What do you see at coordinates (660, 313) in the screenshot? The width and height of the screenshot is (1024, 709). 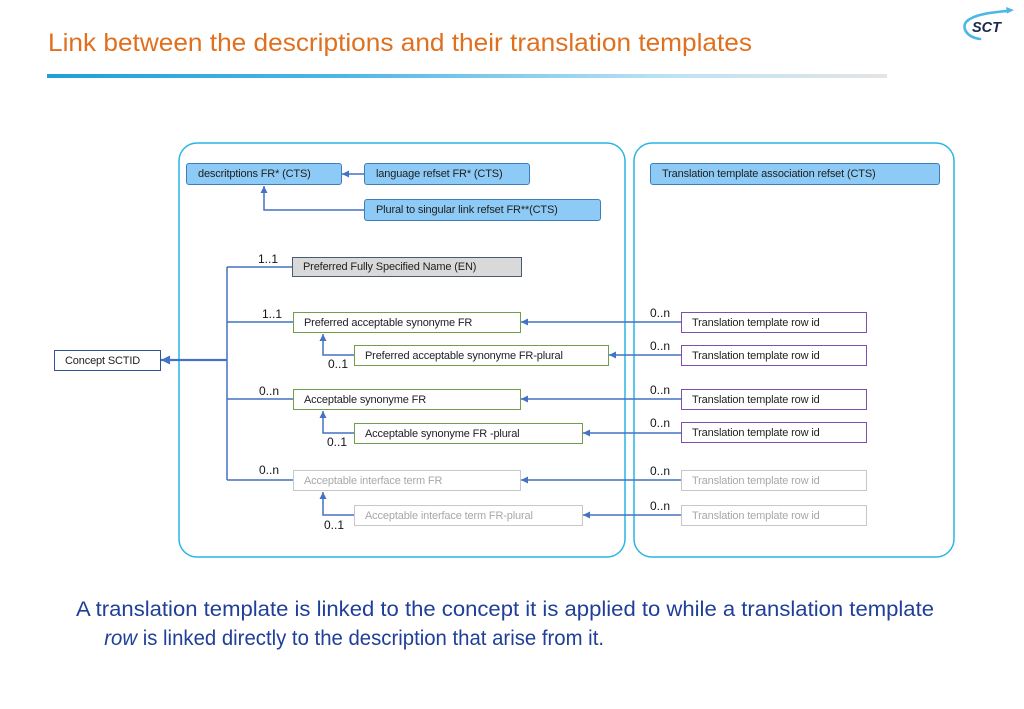 I see `cardinality-row-1: 0..n` at bounding box center [660, 313].